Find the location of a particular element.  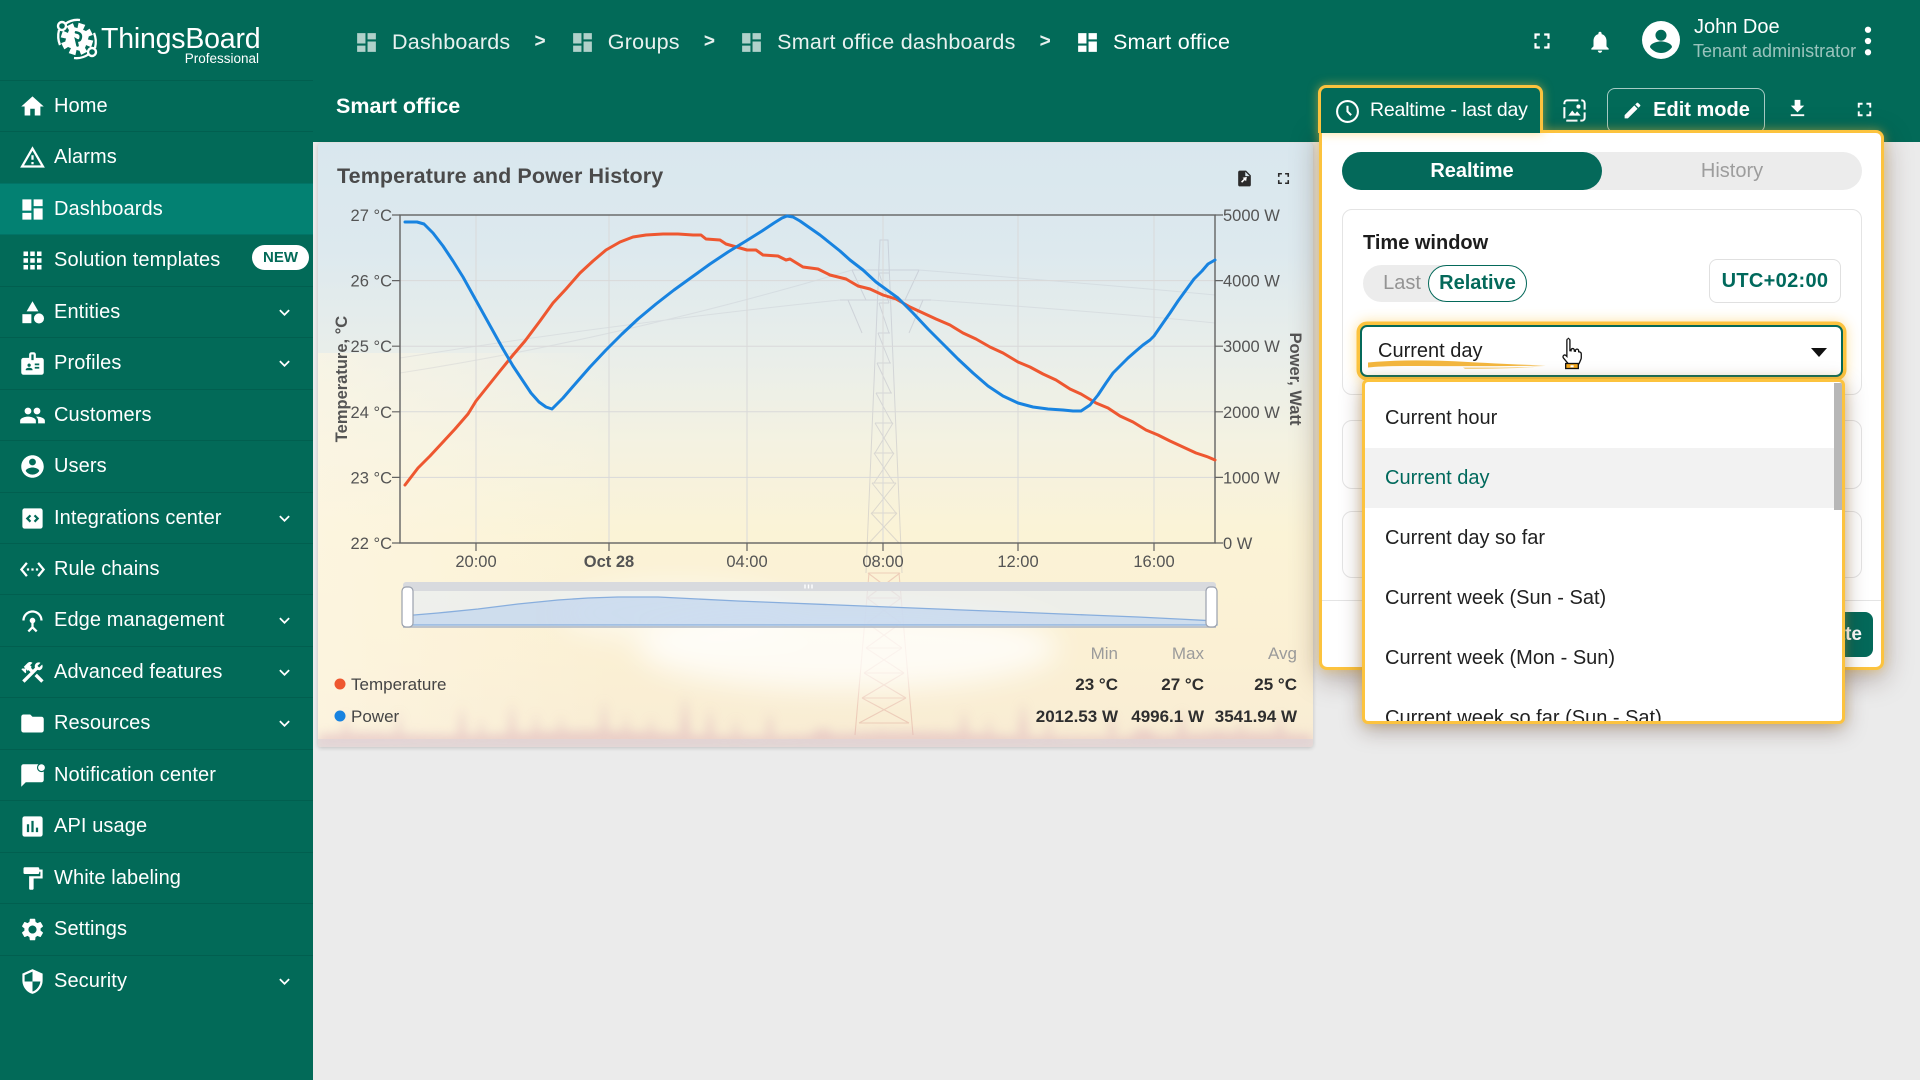

svg-text: 3000 W is located at coordinates (1251, 347).